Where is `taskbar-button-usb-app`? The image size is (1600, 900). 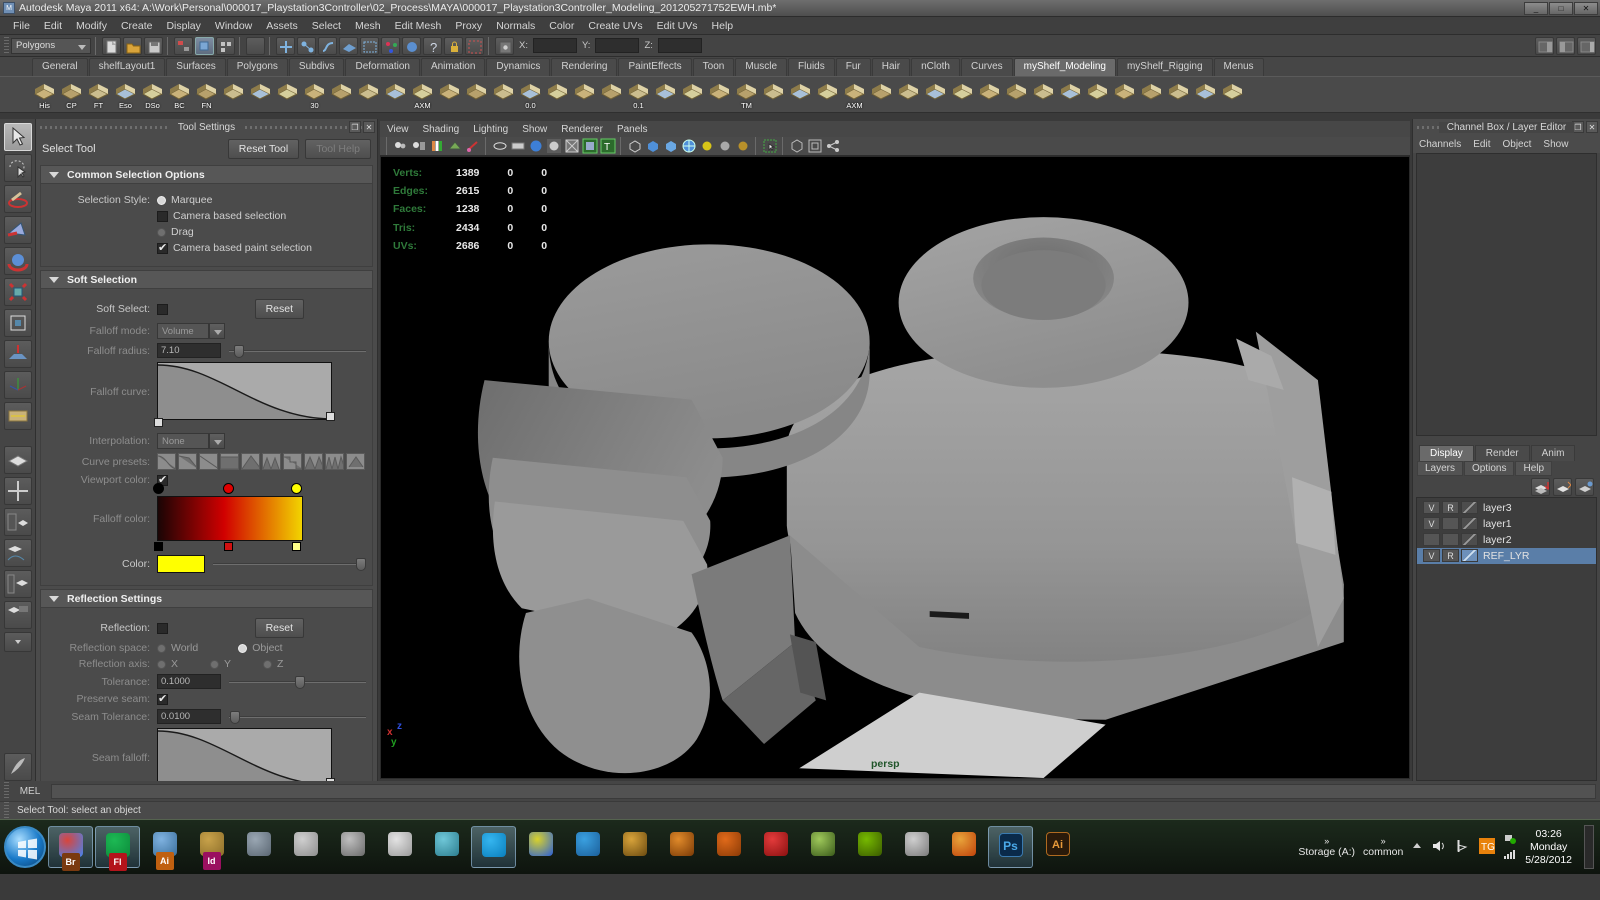
taskbar-button-usb-app is located at coordinates (916, 847).